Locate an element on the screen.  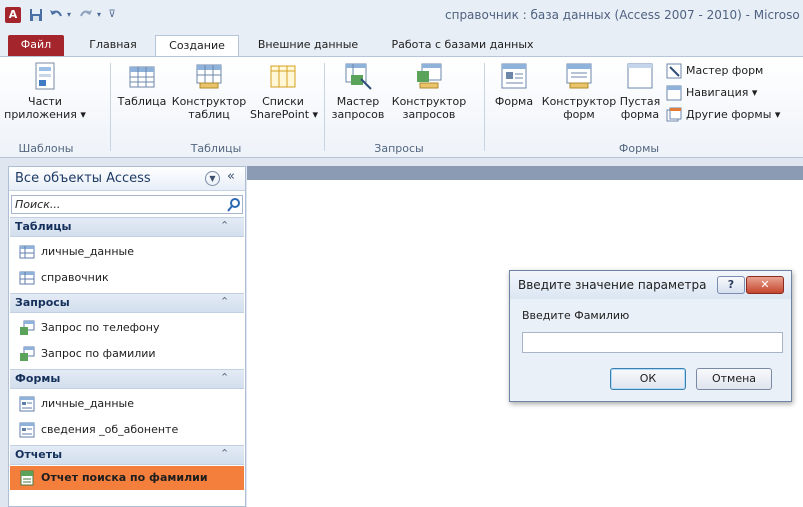
nav-item-label: Запрос по фамилии is located at coordinates (98, 353).